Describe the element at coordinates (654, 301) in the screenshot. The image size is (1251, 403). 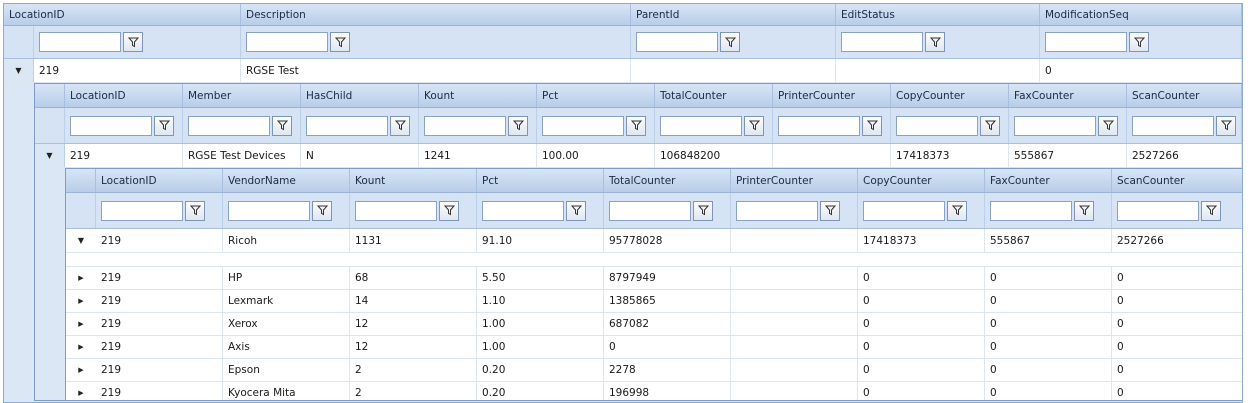
I see `table-row: ▶ 219 Lexmark 14 1.10 1385865 0 0 0` at that location.